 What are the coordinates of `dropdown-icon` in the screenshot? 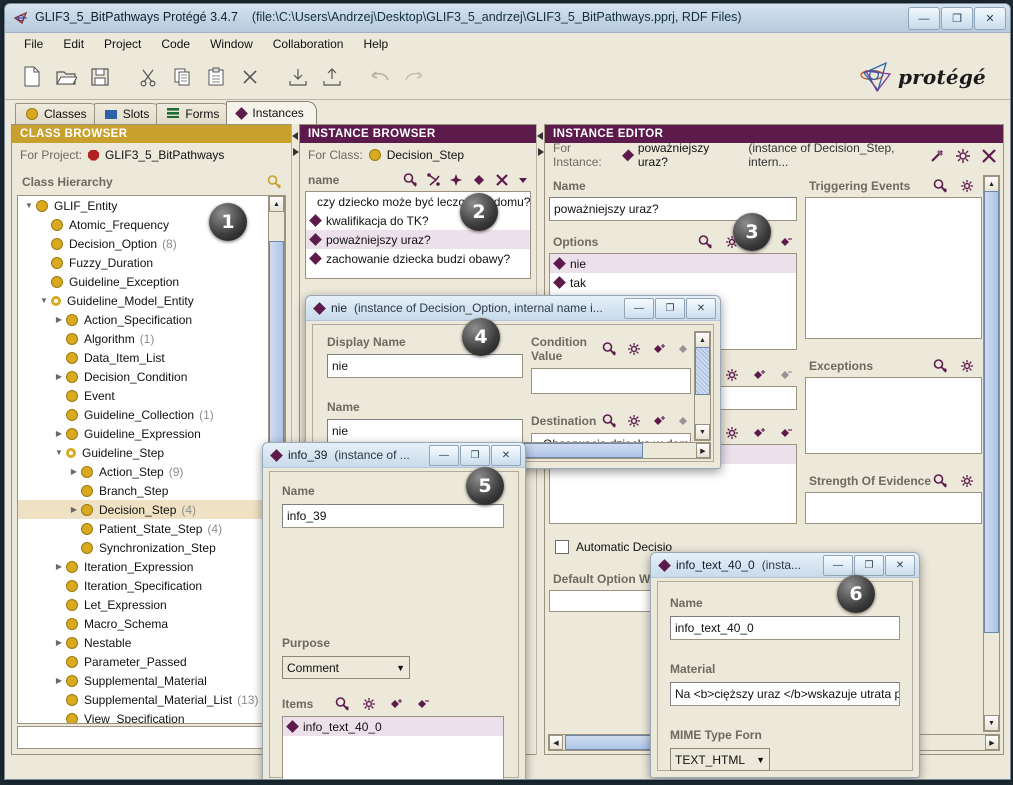 It's located at (523, 180).